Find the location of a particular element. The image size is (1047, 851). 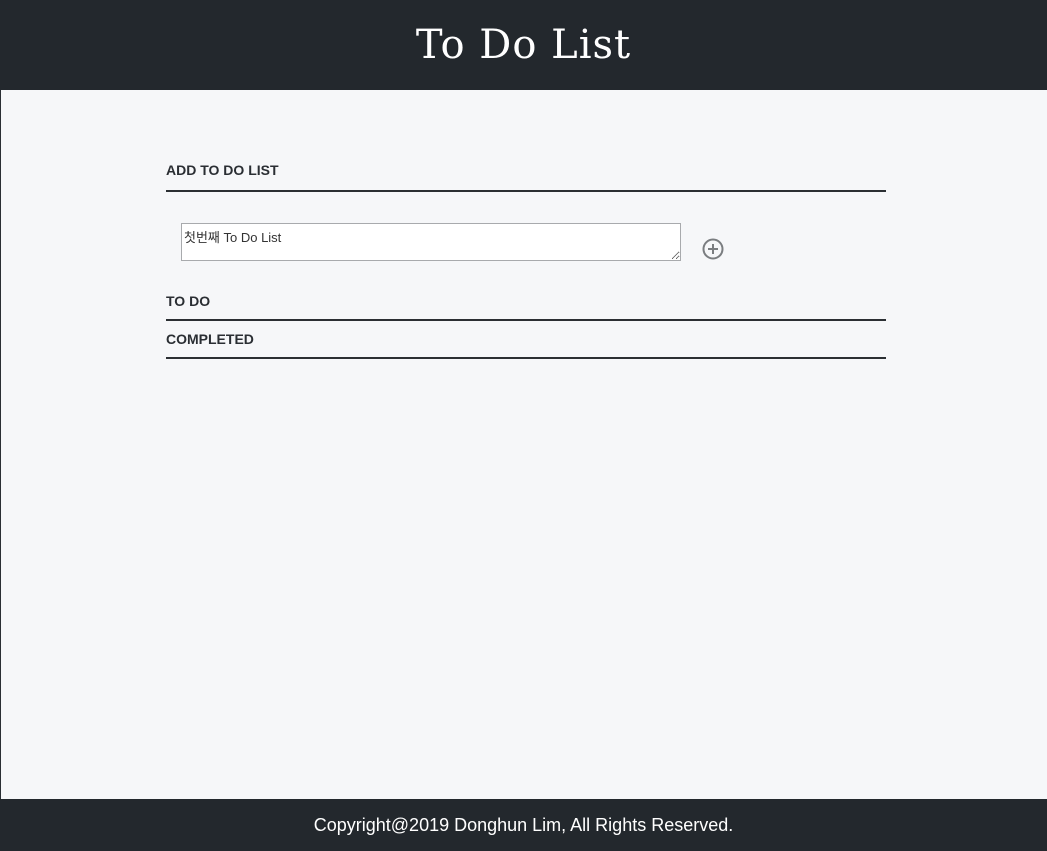

add-todo-row: 첫번째 To Do List is located at coordinates (526, 237).